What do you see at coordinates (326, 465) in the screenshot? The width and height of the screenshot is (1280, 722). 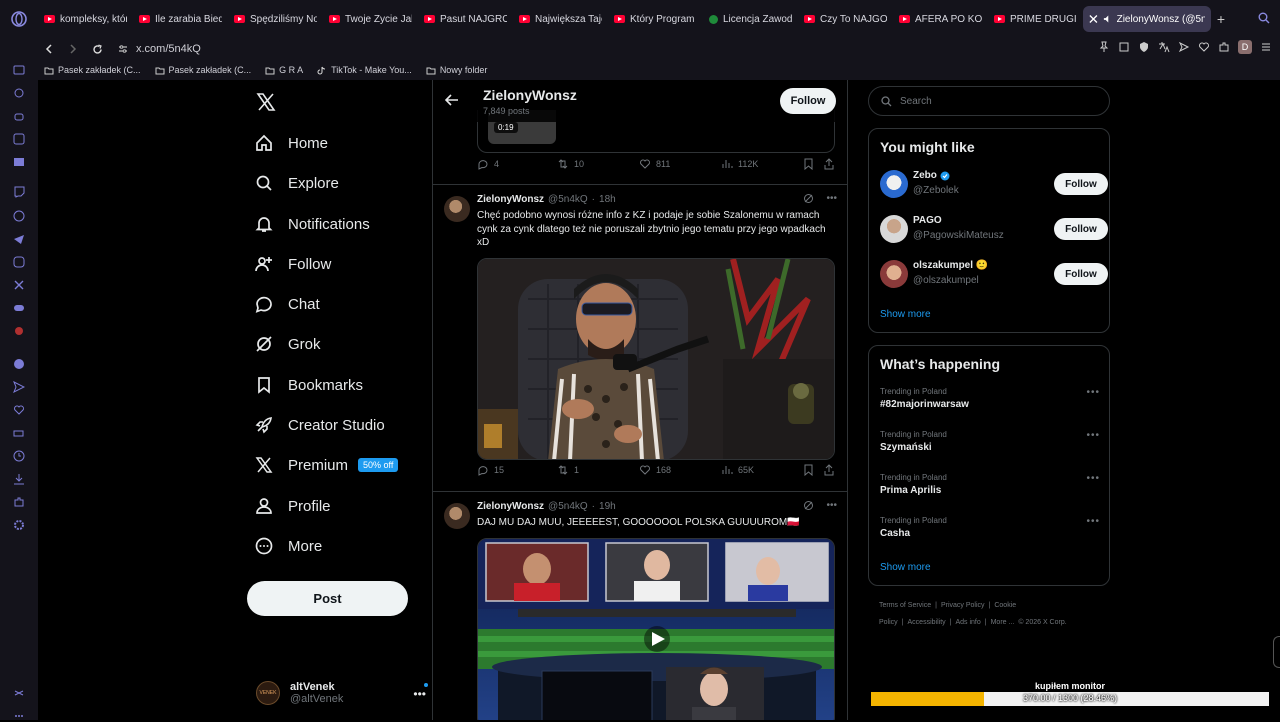 I see `nav-item-premium: Premium 50% off` at bounding box center [326, 465].